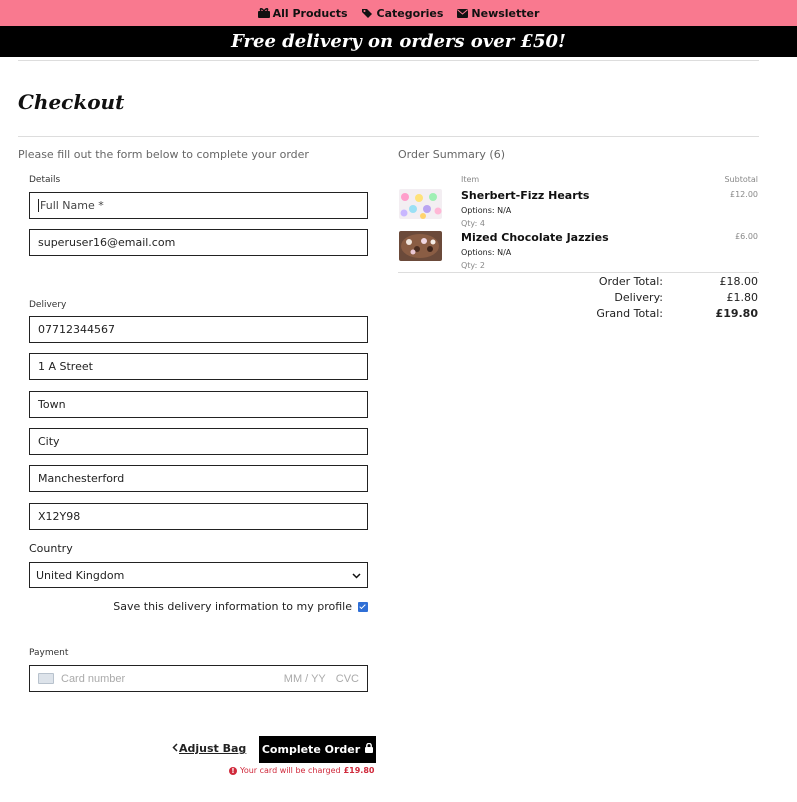  Describe the element at coordinates (535, 237) in the screenshot. I see `item-name: Mized Chocolate Jazzies` at that location.